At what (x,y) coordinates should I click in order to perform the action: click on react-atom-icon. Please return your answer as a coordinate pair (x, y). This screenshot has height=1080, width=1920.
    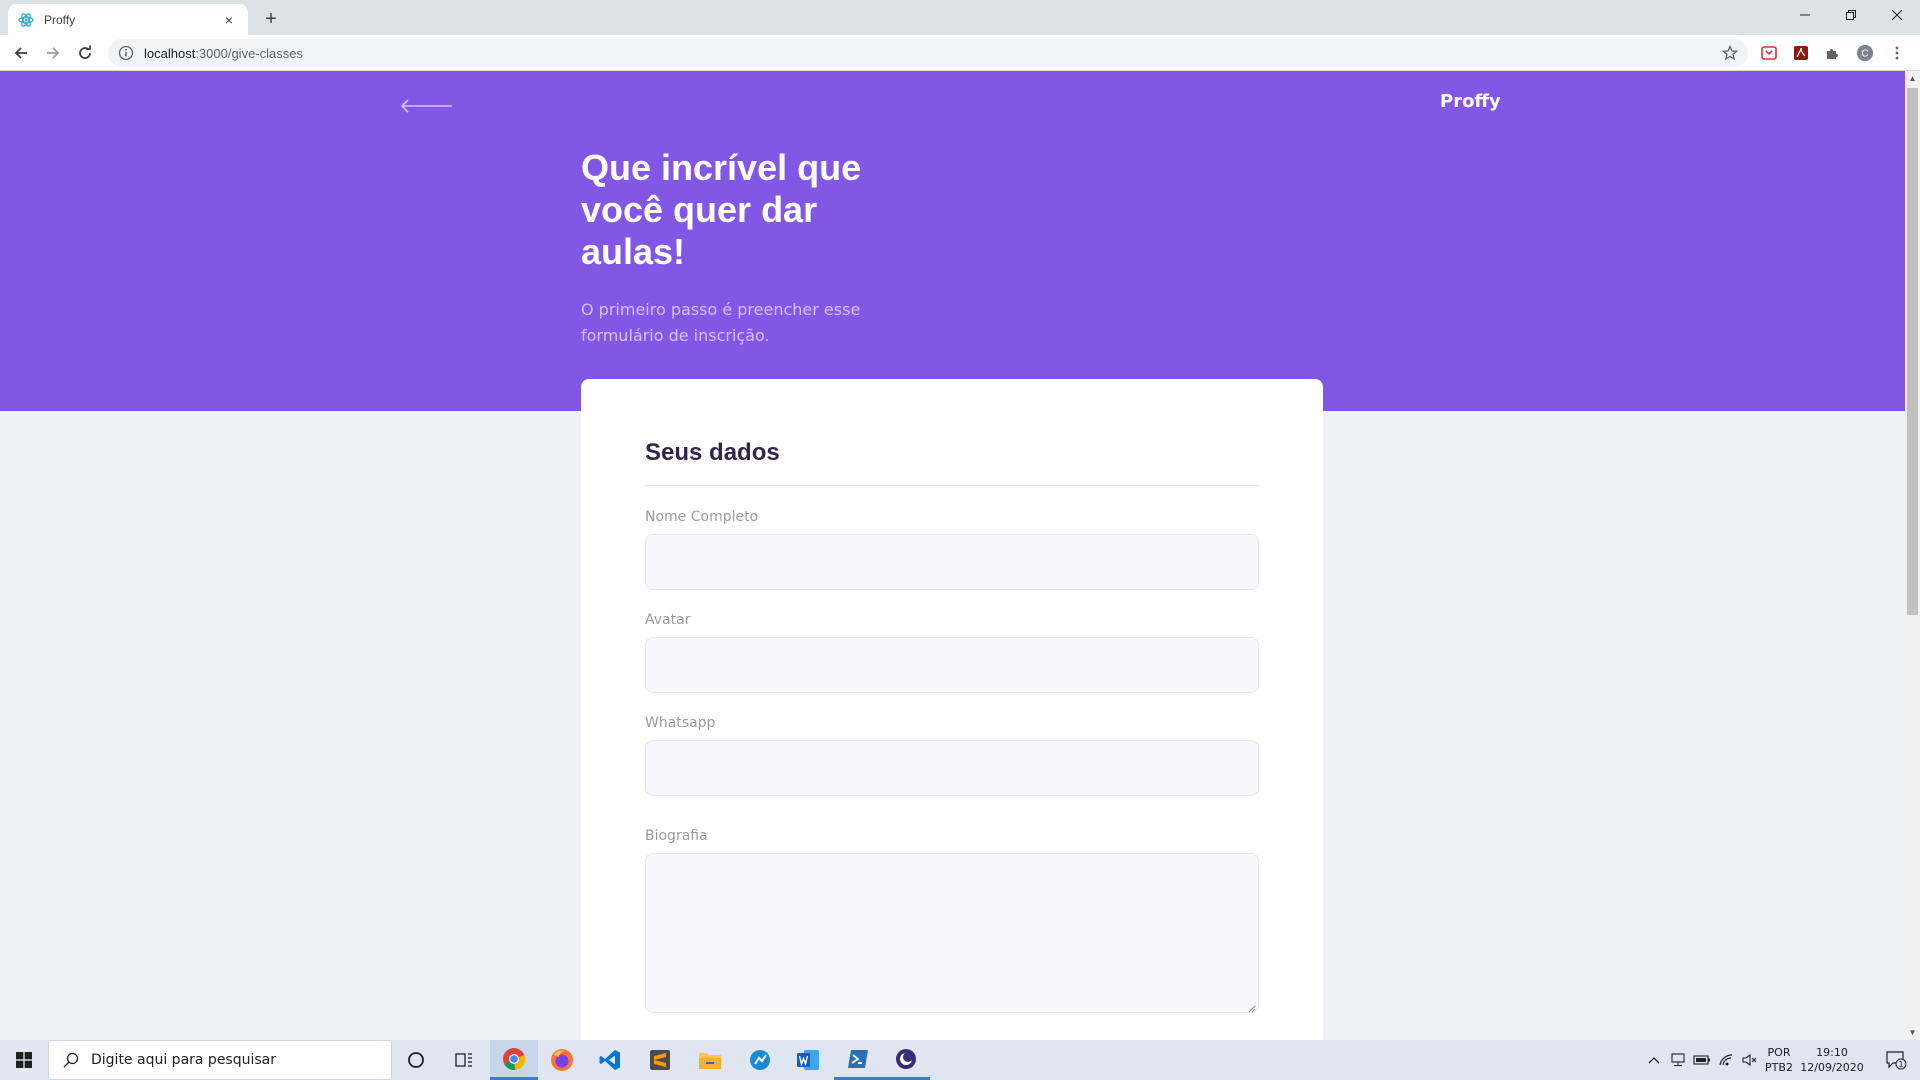
    Looking at the image, I should click on (26, 20).